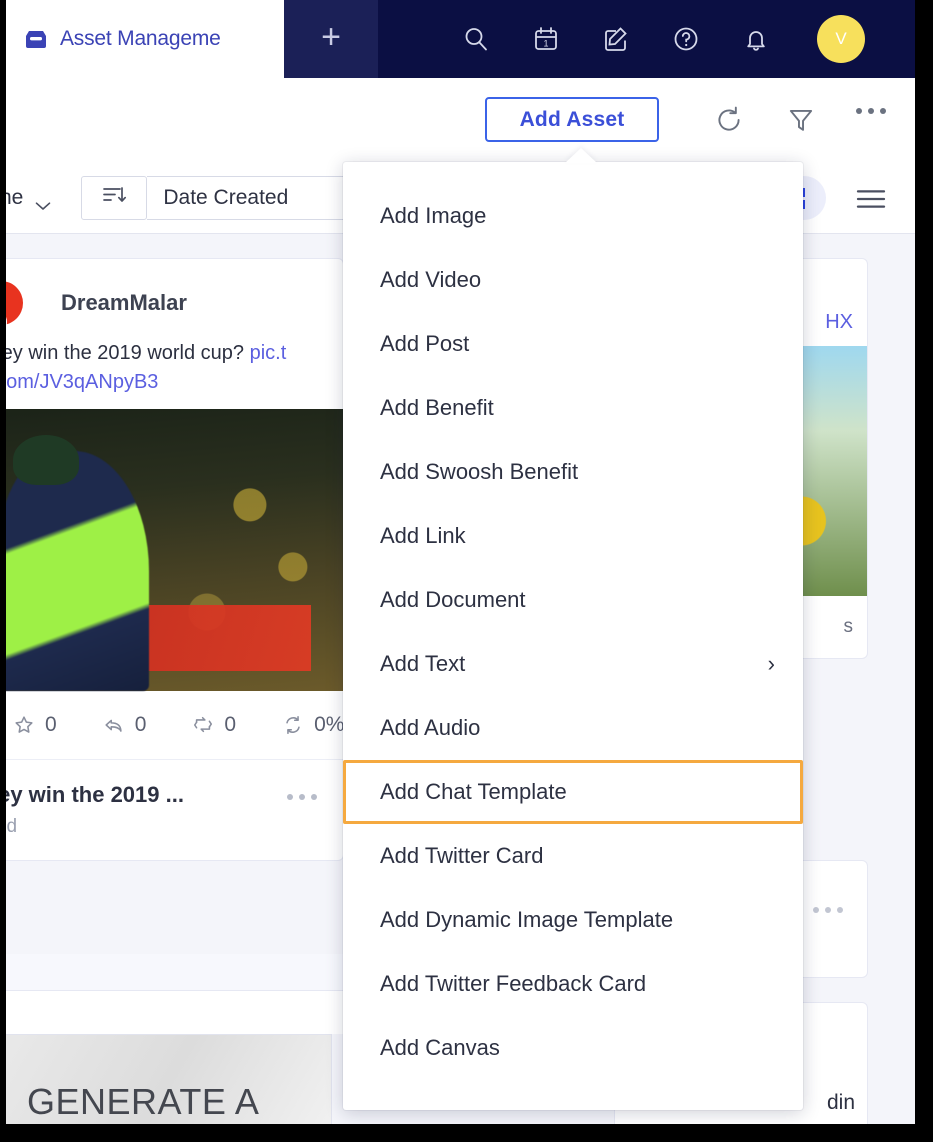  I want to click on generate-text: GENERATE A, so click(143, 1101).